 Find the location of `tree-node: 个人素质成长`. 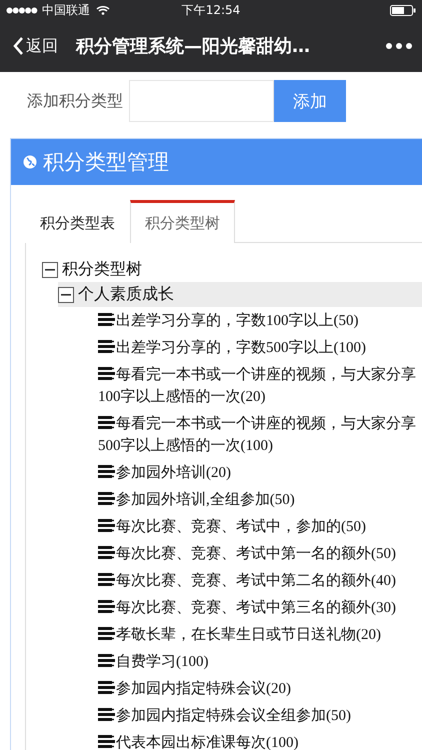

tree-node: 个人素质成长 is located at coordinates (240, 294).